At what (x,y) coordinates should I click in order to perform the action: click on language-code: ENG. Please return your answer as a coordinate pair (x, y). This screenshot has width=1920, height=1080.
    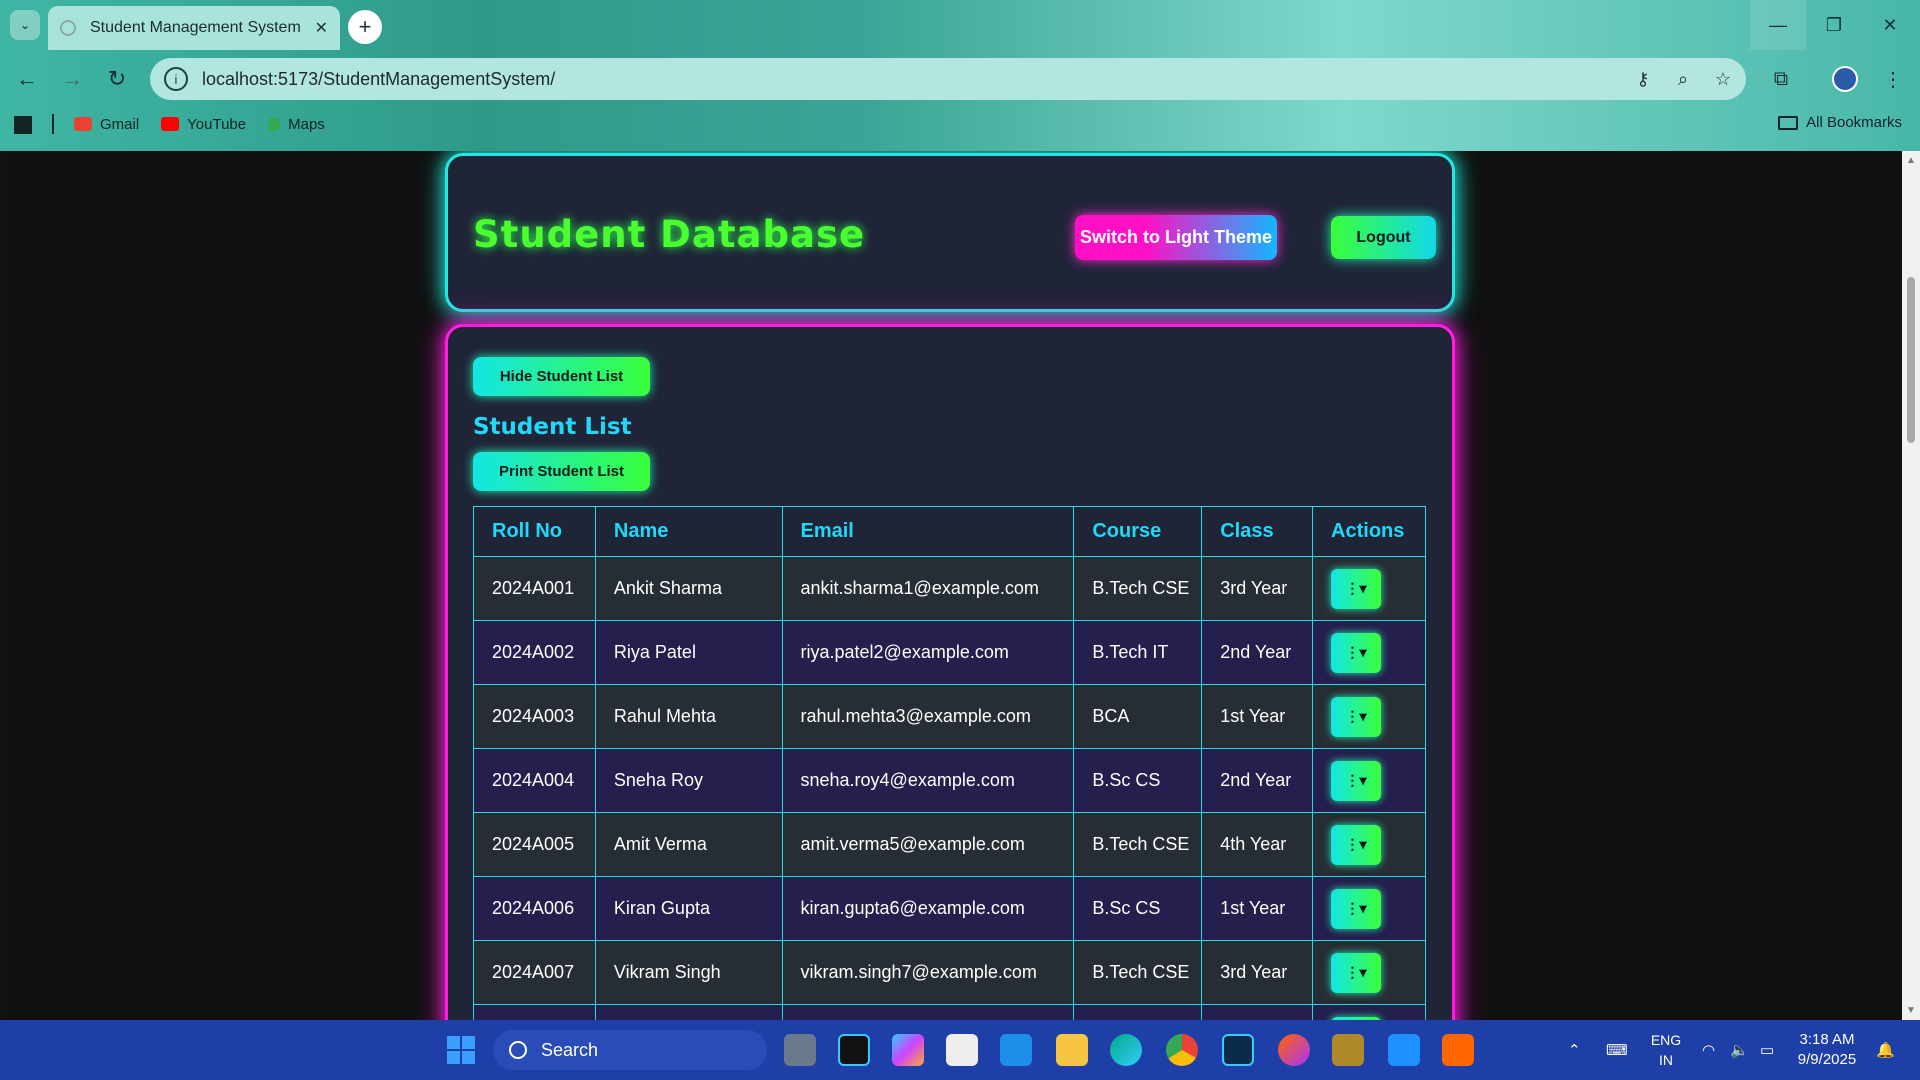
    Looking at the image, I should click on (1666, 1040).